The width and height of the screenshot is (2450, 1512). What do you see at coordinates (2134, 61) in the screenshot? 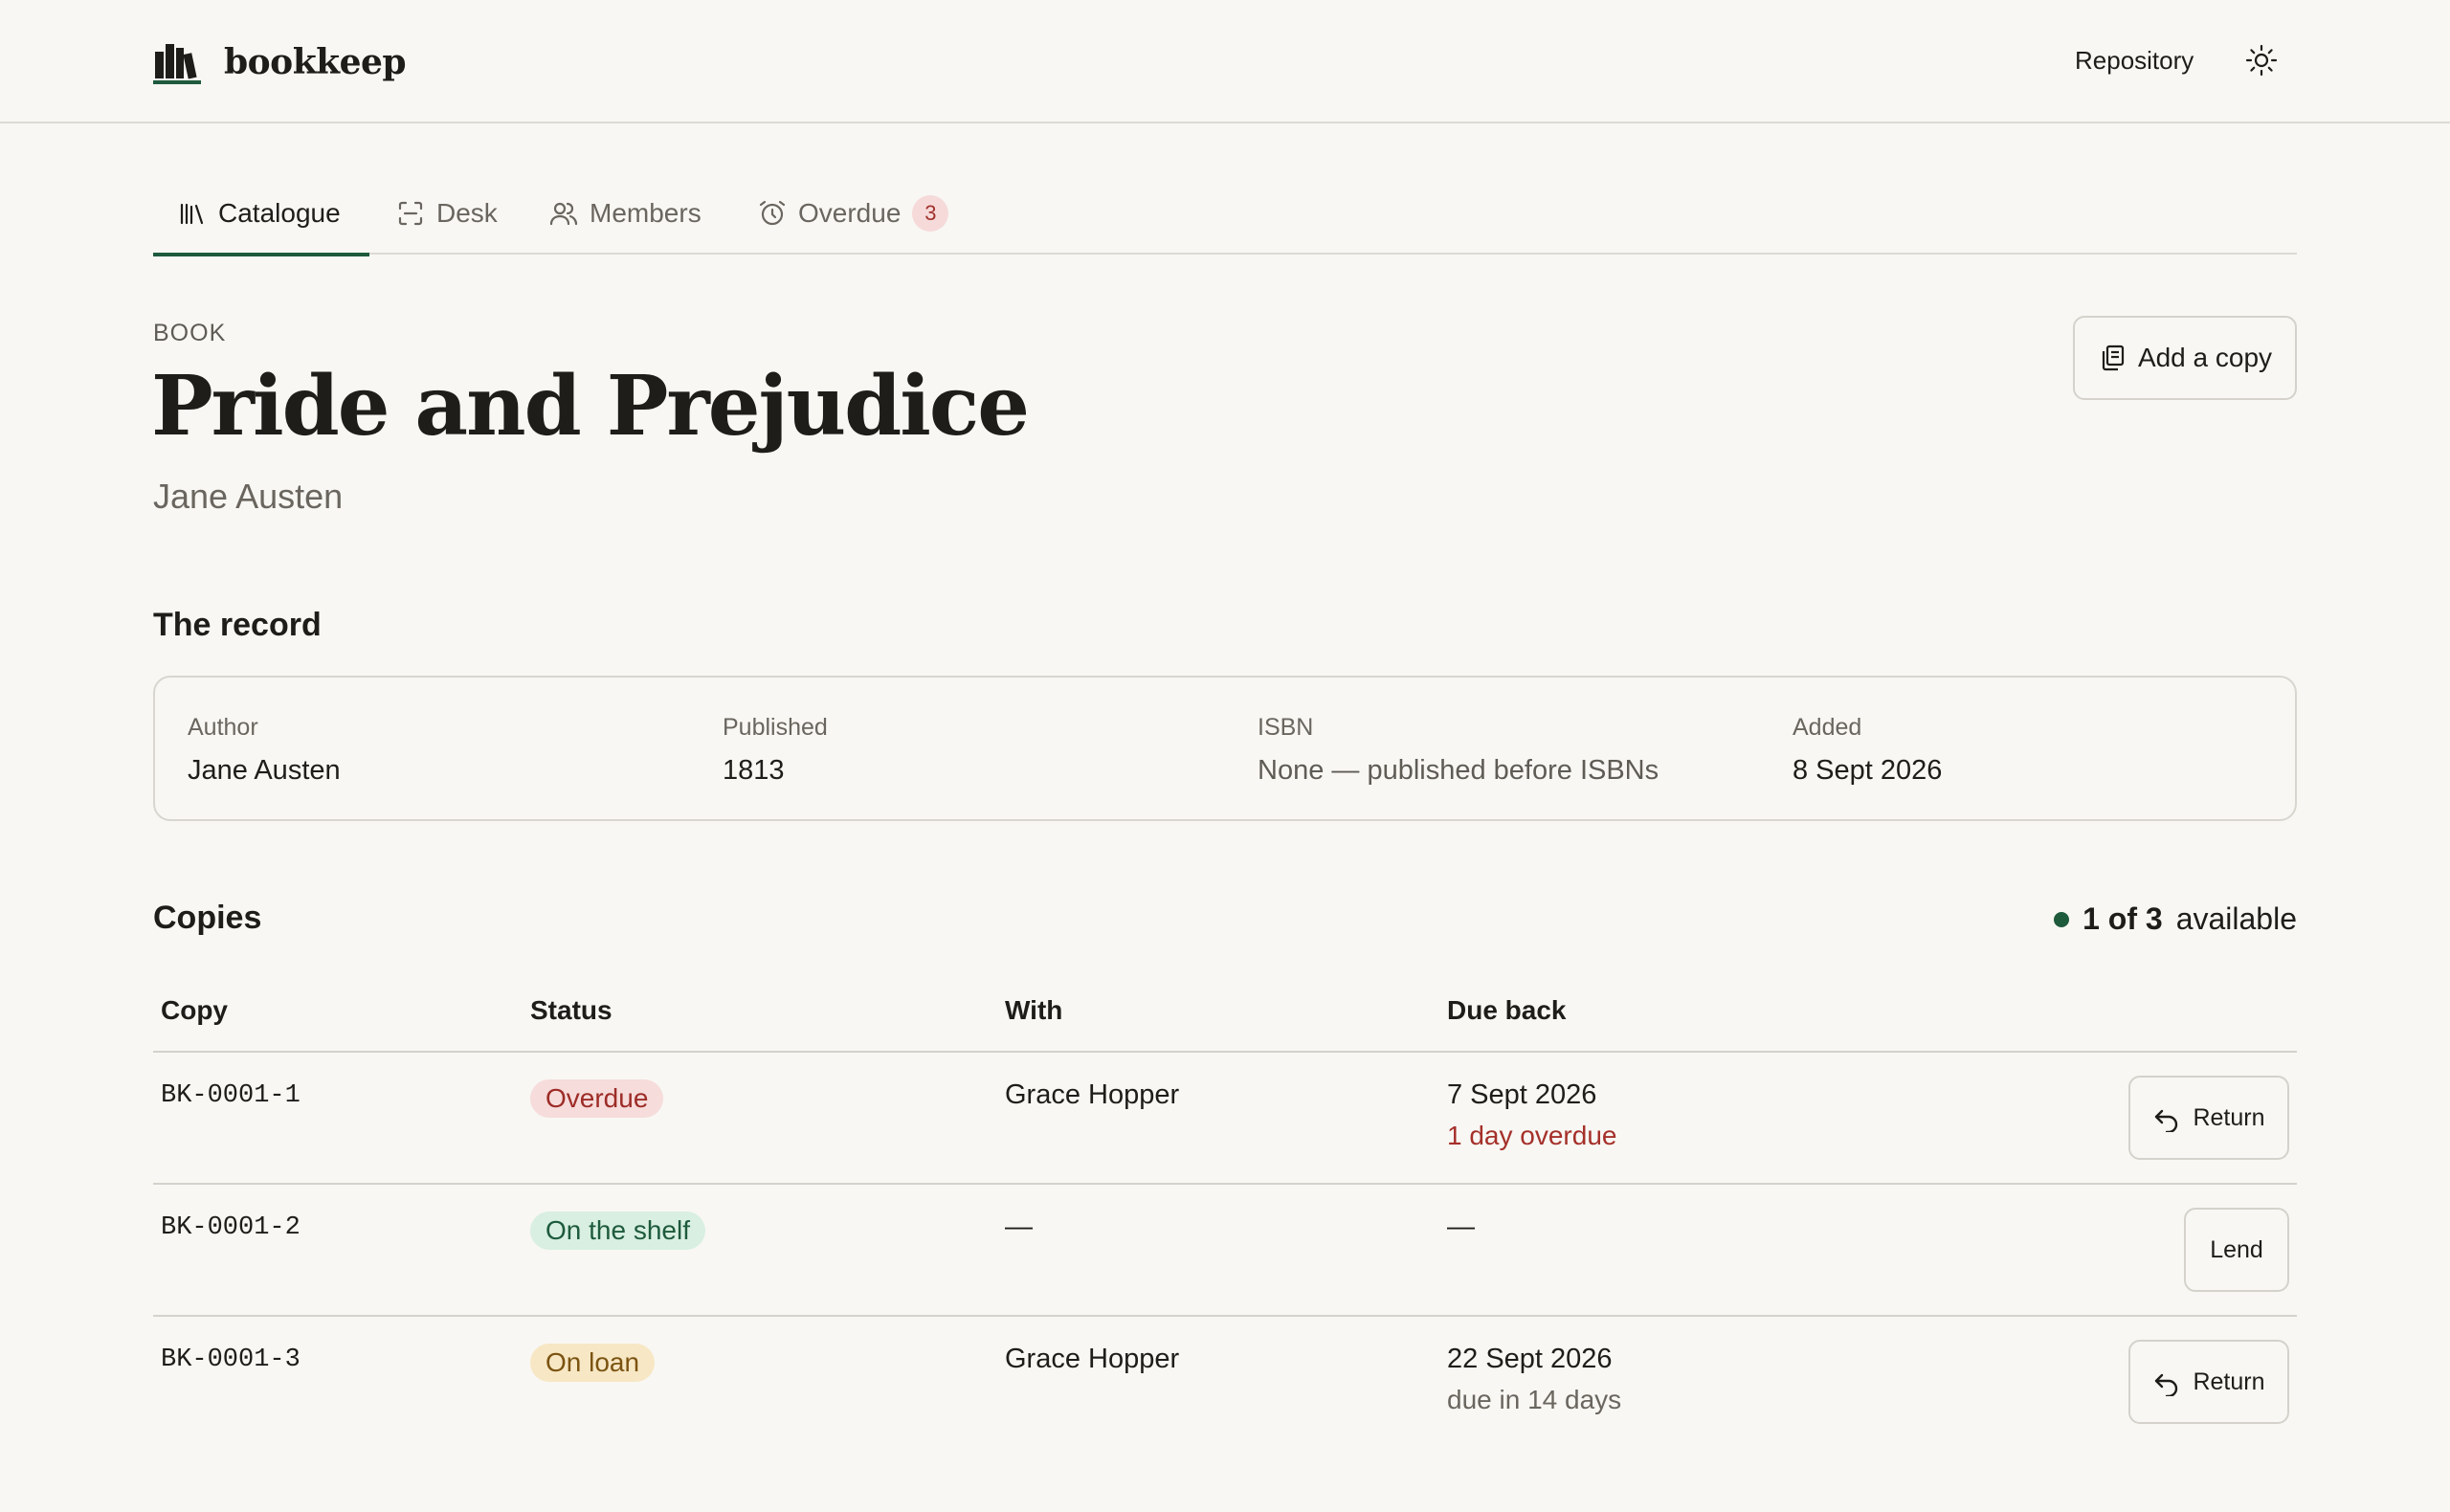
I see `repository-link: Repository` at bounding box center [2134, 61].